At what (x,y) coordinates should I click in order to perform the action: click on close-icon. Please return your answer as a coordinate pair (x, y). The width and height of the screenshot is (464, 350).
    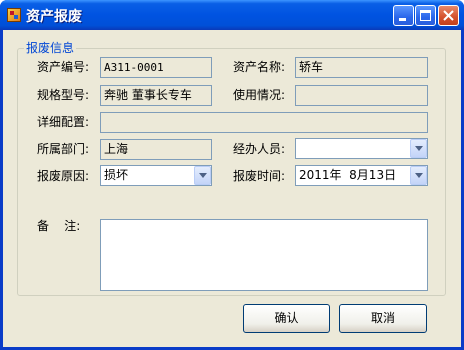
    Looking at the image, I should click on (448, 15).